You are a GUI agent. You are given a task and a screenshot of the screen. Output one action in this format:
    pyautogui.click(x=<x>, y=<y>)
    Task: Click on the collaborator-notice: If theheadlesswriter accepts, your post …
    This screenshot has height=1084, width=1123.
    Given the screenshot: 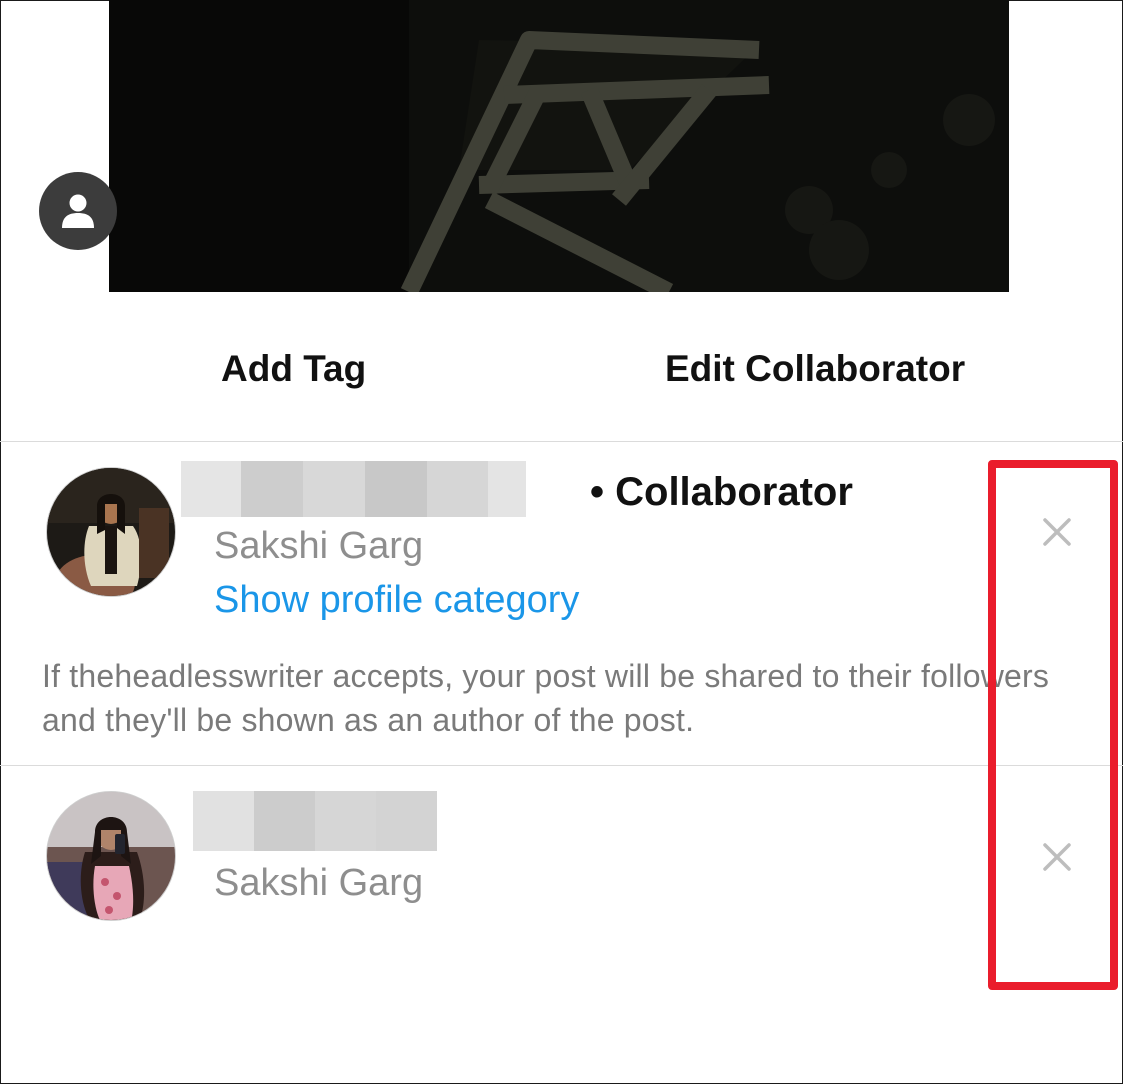 What is the action you would take?
    pyautogui.click(x=546, y=698)
    